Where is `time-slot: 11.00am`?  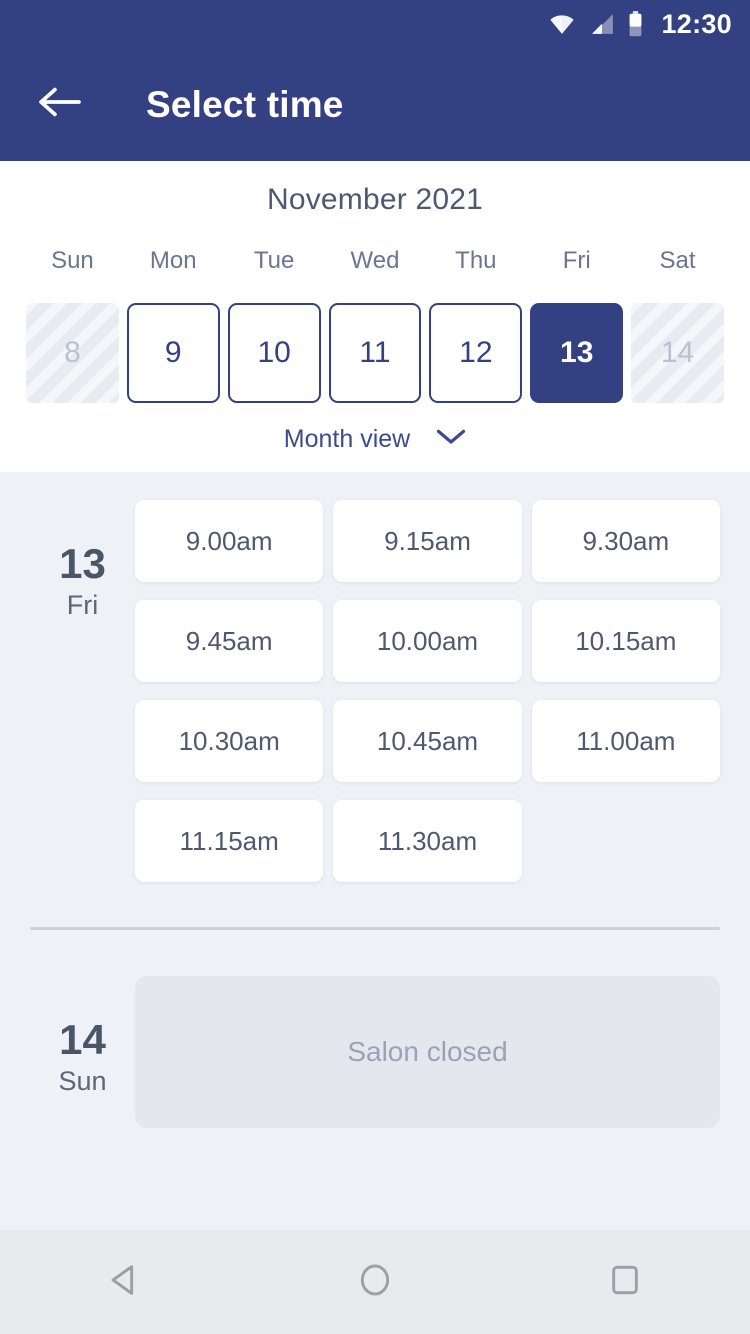 time-slot: 11.00am is located at coordinates (625, 741).